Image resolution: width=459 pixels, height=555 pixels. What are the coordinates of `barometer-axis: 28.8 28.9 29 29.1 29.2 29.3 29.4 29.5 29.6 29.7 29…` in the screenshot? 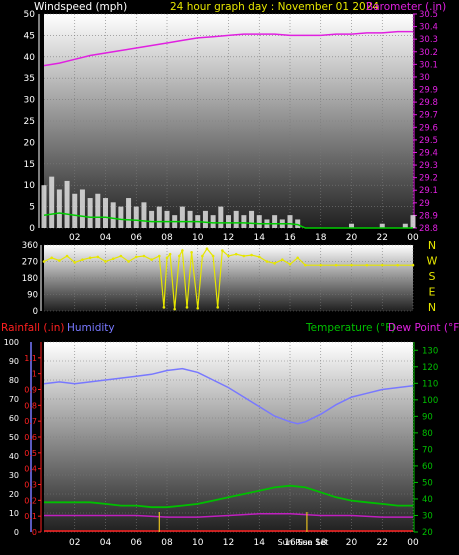 It's located at (425, 122).